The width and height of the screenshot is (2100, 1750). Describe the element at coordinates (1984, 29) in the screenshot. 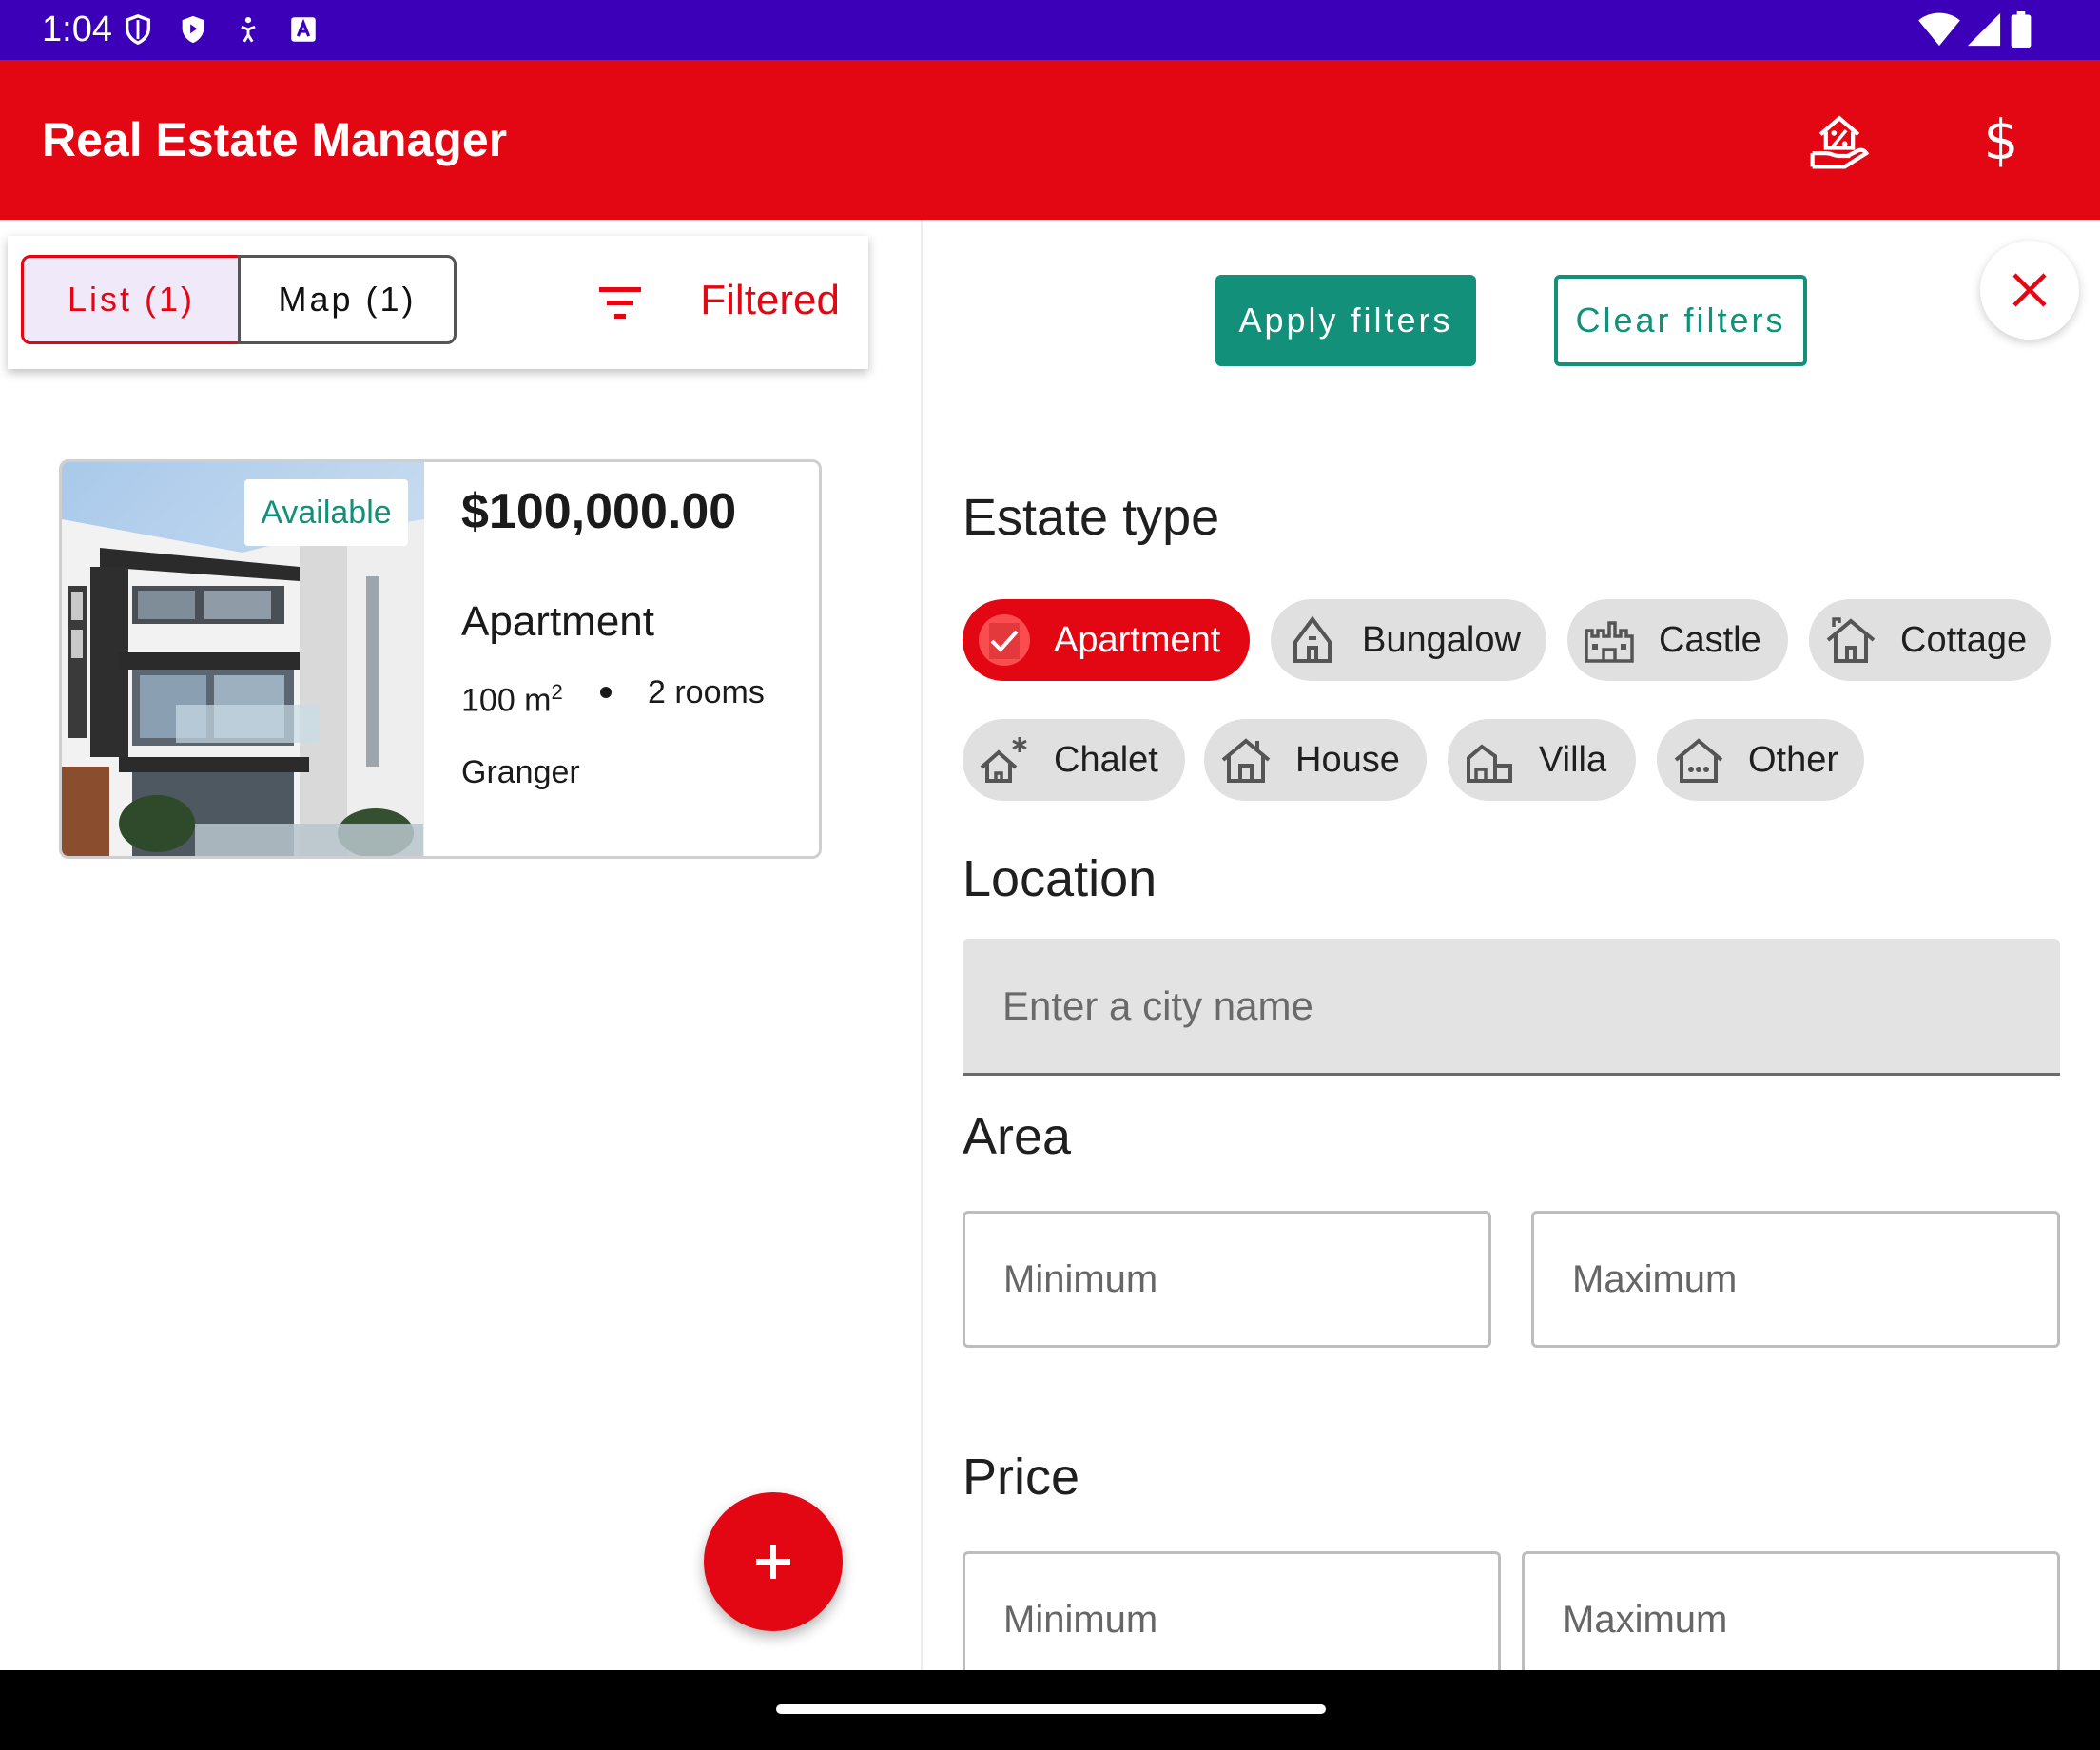

I see `signal-icon` at that location.